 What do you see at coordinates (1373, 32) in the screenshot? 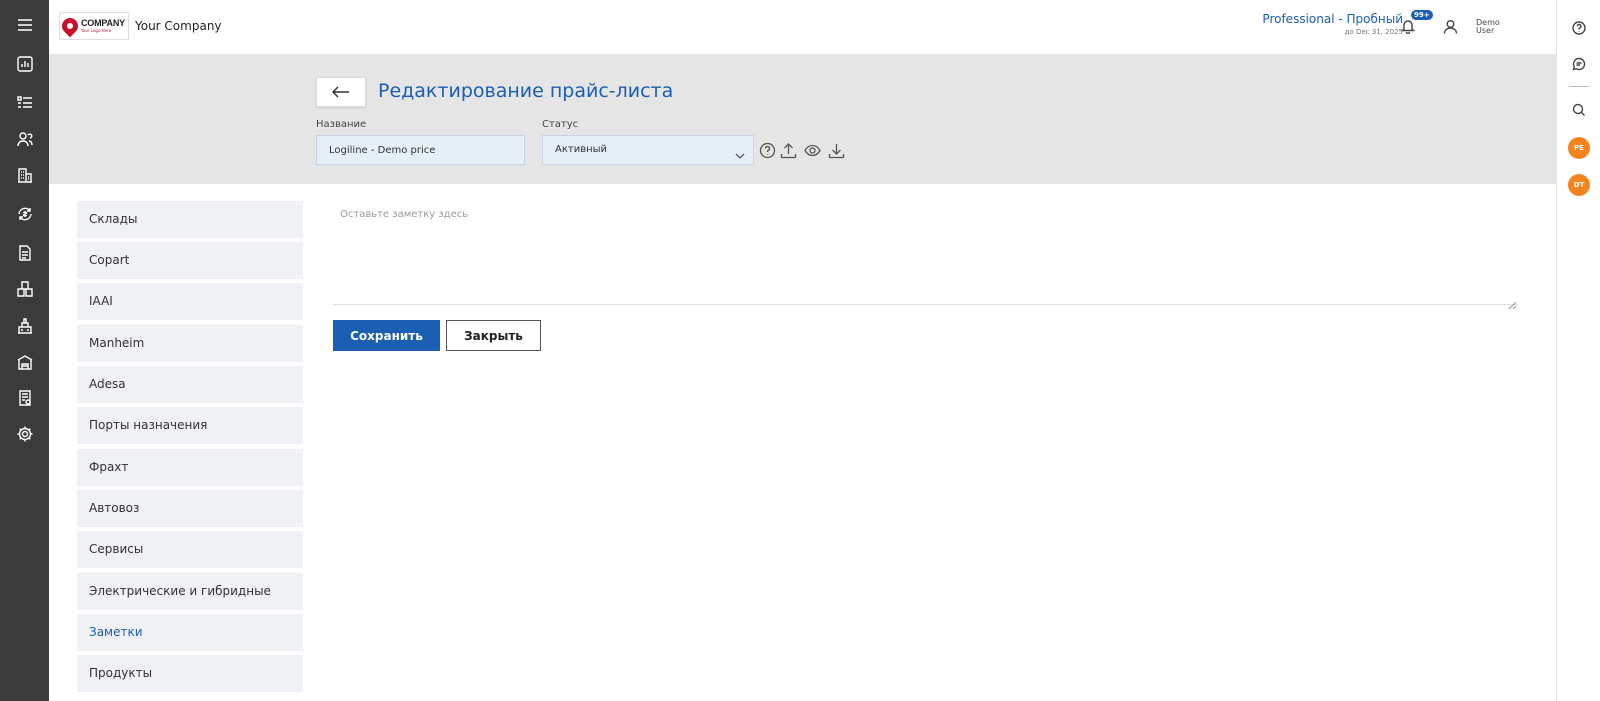
I see `plan-expiry: до Dec 31, 2025` at bounding box center [1373, 32].